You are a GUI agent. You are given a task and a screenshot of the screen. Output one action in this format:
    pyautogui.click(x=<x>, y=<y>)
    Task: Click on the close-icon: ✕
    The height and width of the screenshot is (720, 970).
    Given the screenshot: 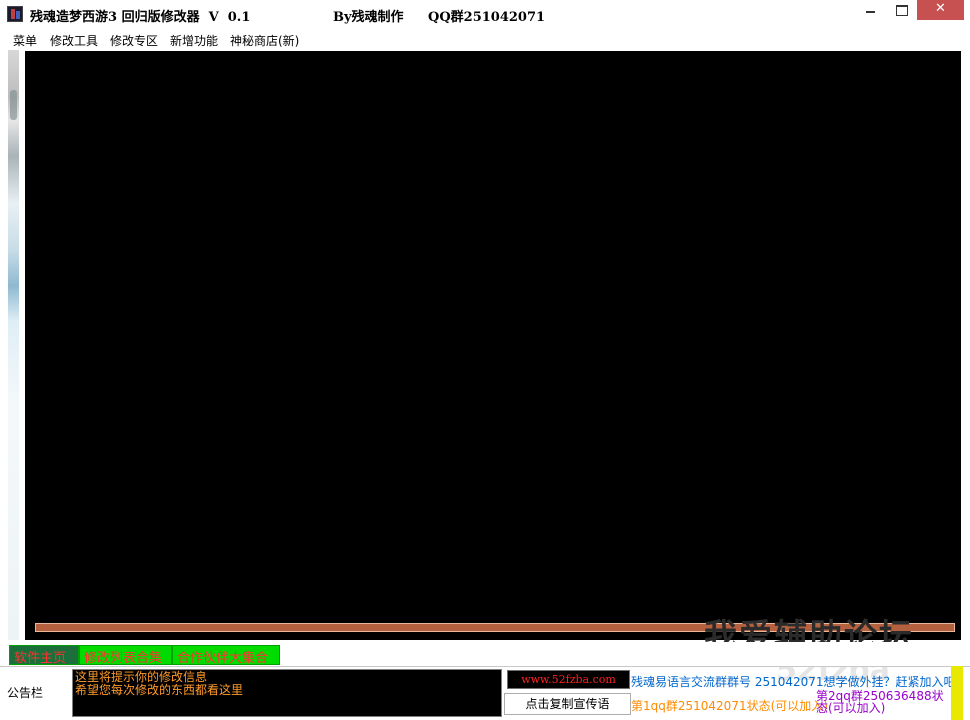 What is the action you would take?
    pyautogui.click(x=940, y=8)
    